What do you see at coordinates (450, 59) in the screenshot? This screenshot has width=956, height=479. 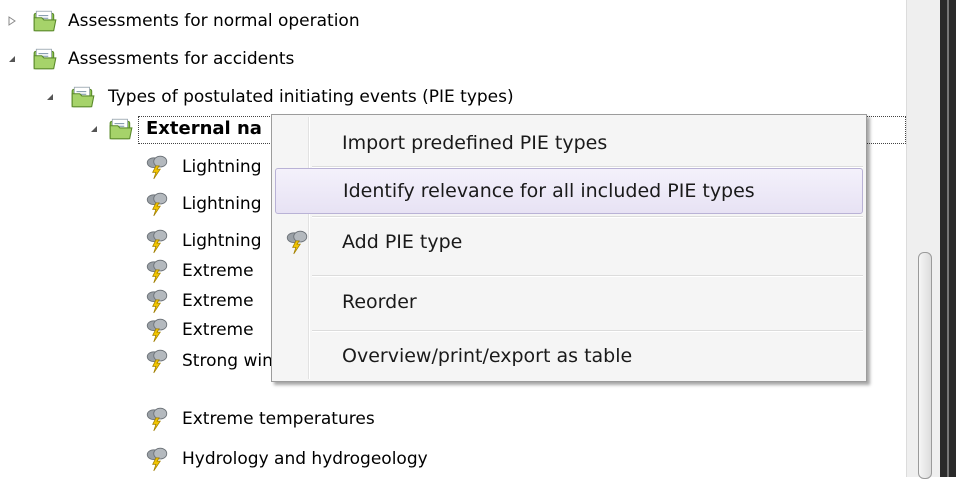 I see `tree-node-accidents: Assessments for accidents` at bounding box center [450, 59].